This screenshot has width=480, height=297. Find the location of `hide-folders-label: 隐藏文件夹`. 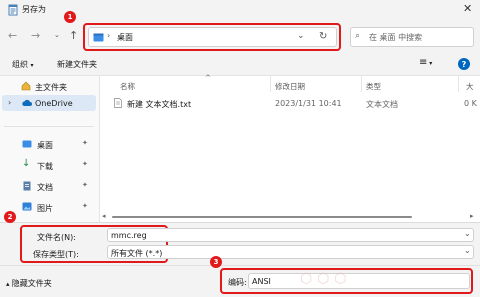

hide-folders-label: 隐藏文件夹 is located at coordinates (31, 283).